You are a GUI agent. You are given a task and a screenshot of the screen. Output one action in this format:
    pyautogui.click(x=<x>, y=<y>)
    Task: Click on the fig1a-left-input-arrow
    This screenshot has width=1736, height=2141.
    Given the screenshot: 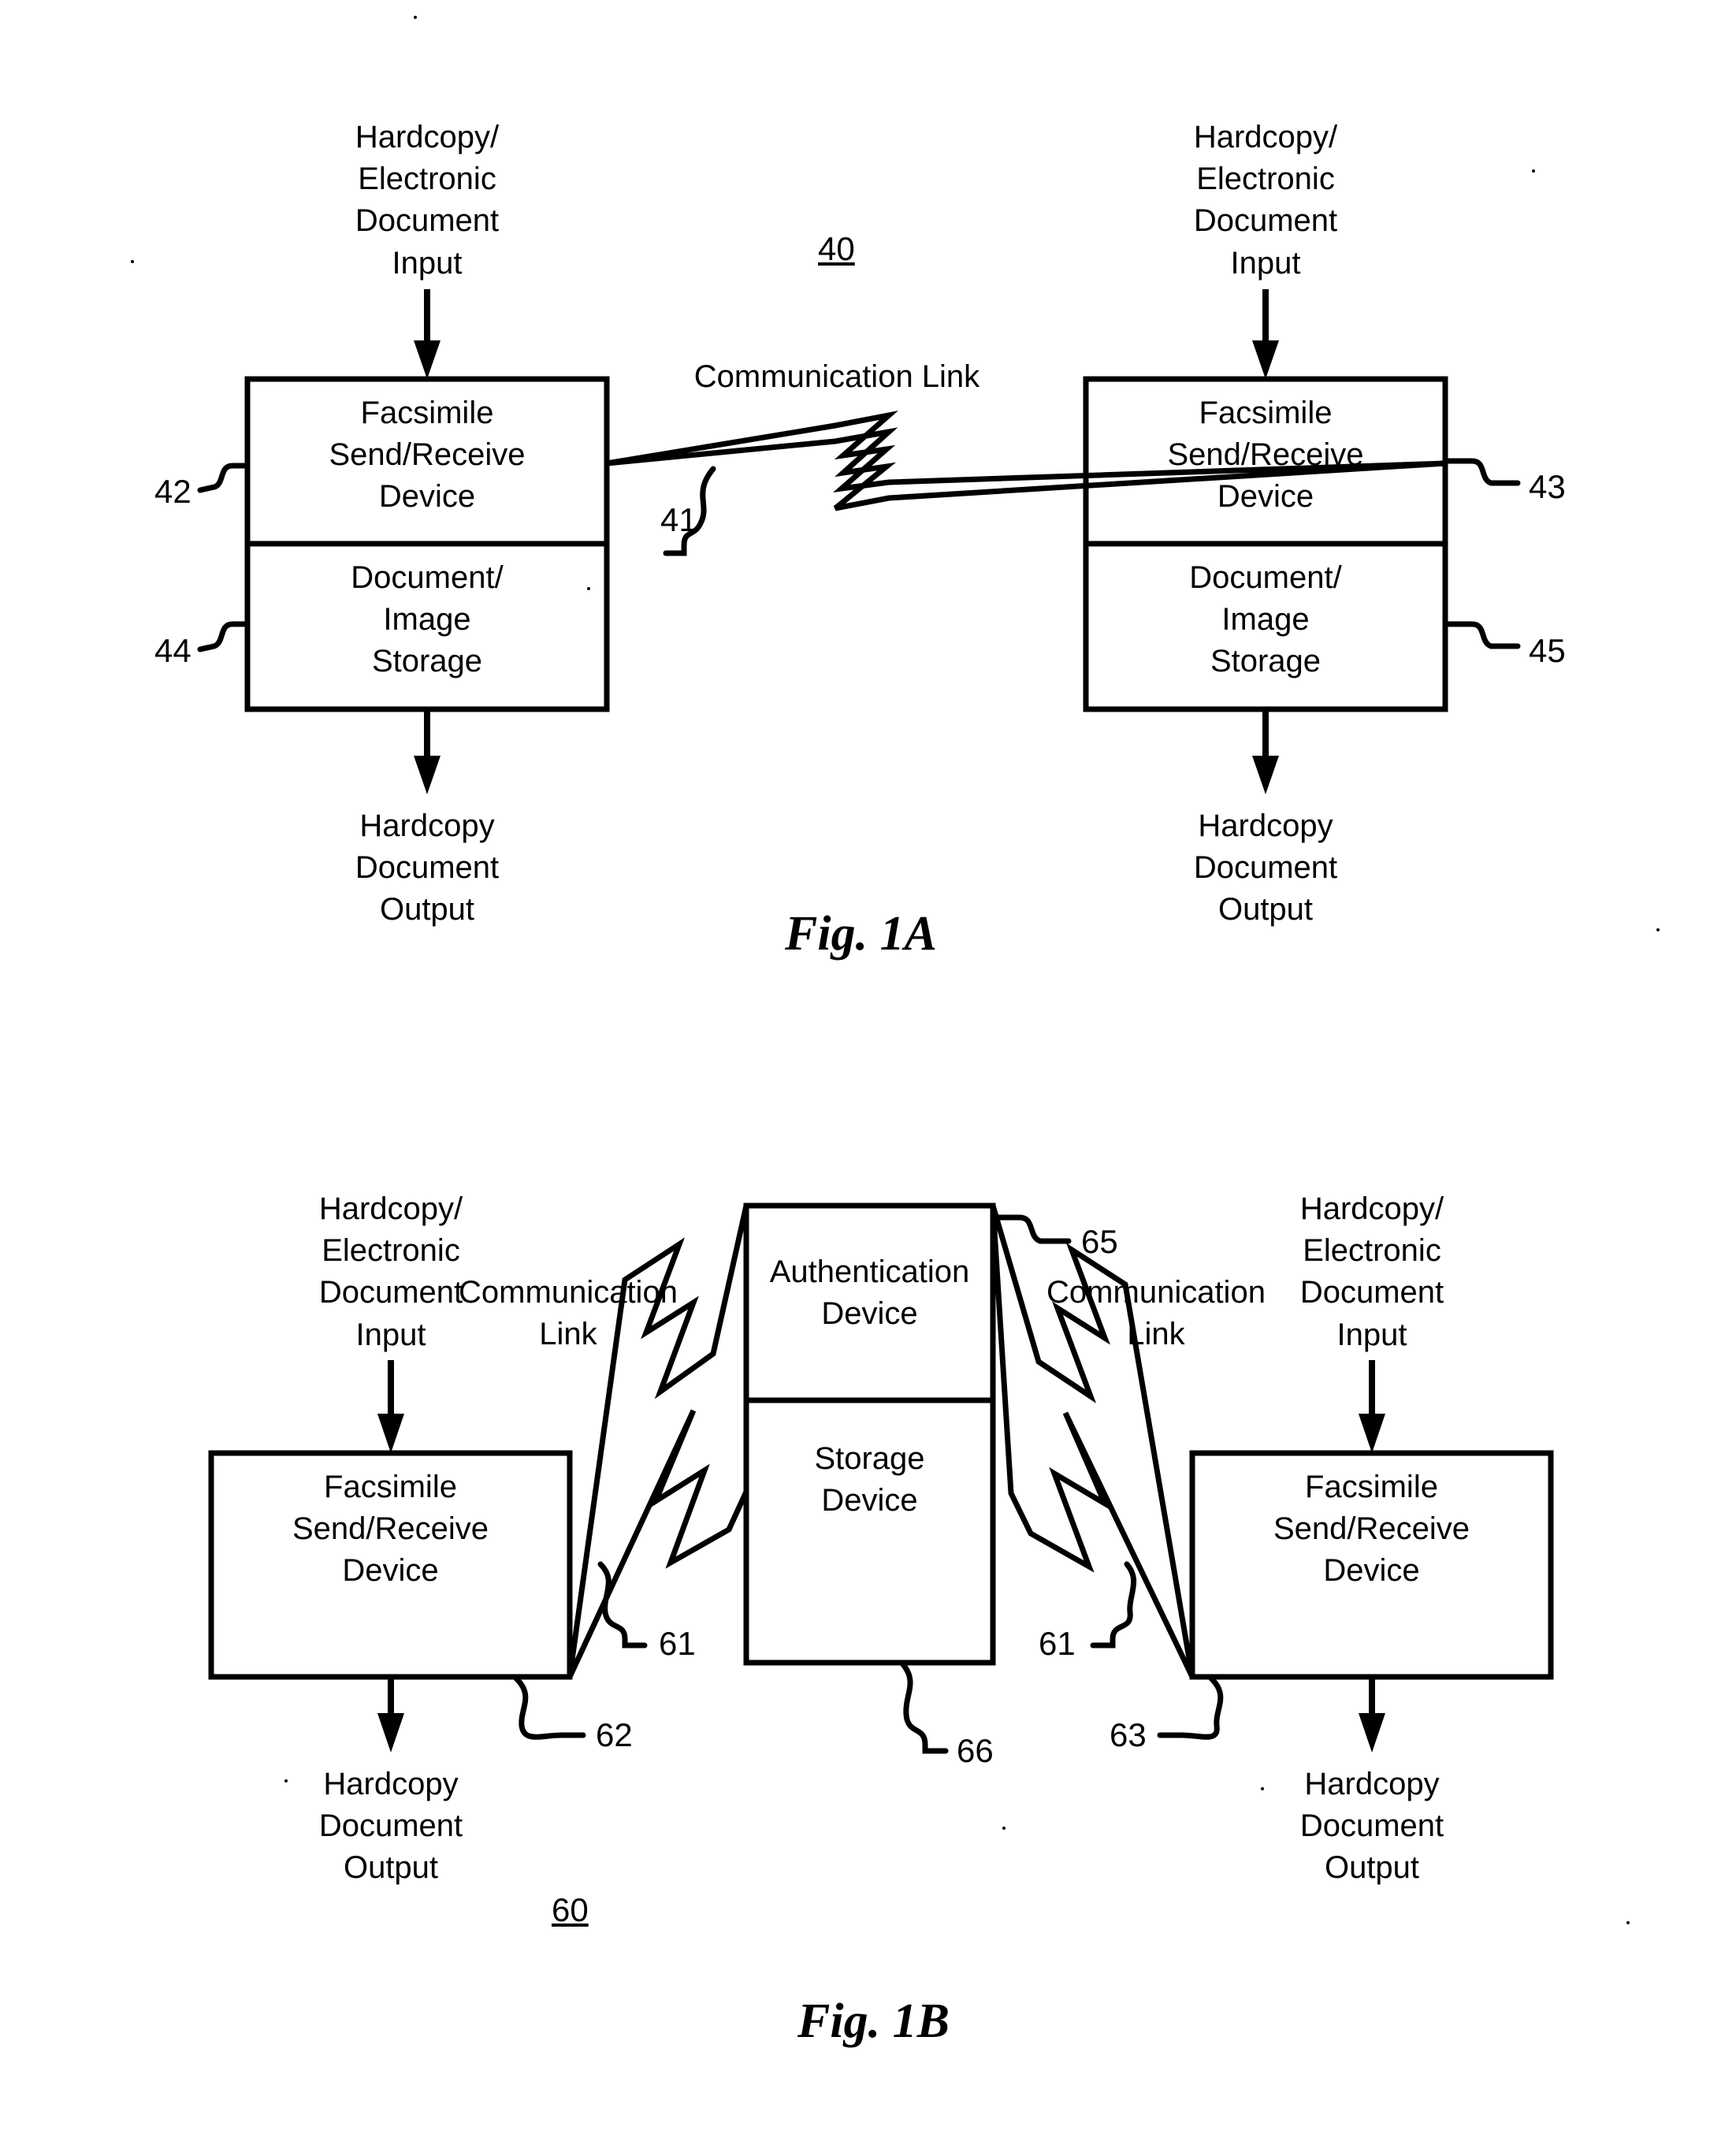 What is the action you would take?
    pyautogui.click(x=427, y=334)
    